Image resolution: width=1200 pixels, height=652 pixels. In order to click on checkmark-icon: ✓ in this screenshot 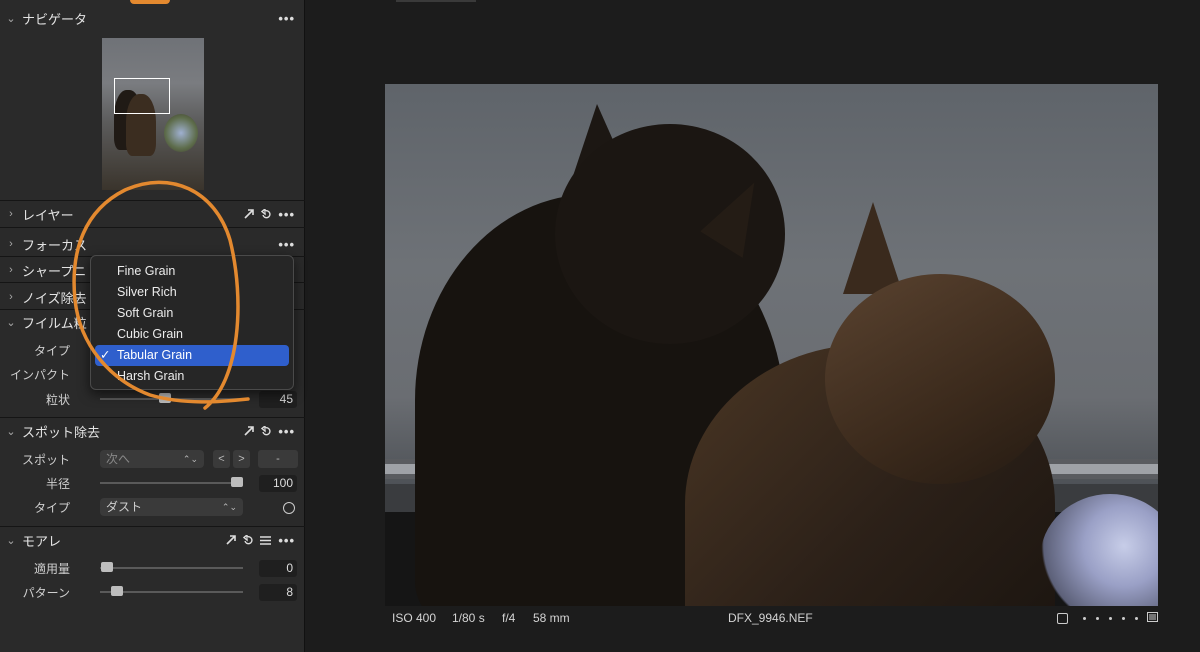, I will do `click(105, 355)`.